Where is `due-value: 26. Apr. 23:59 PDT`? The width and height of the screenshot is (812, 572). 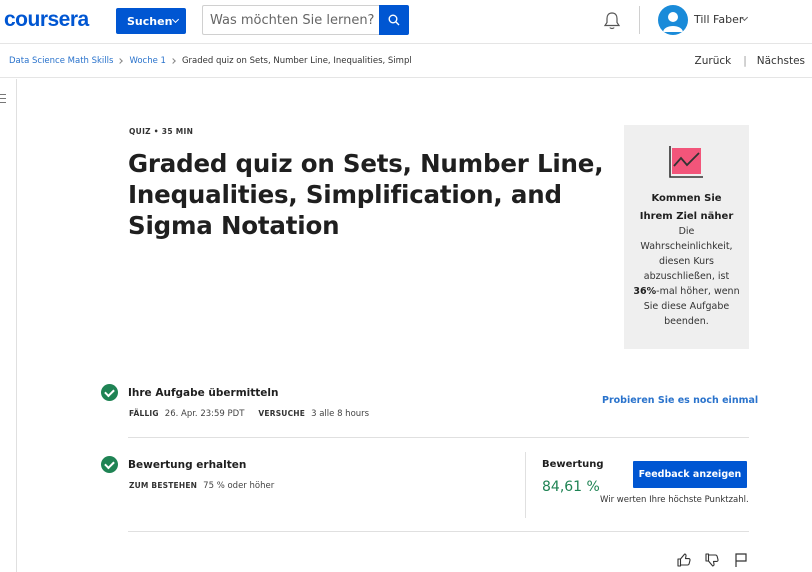 due-value: 26. Apr. 23:59 PDT is located at coordinates (204, 414).